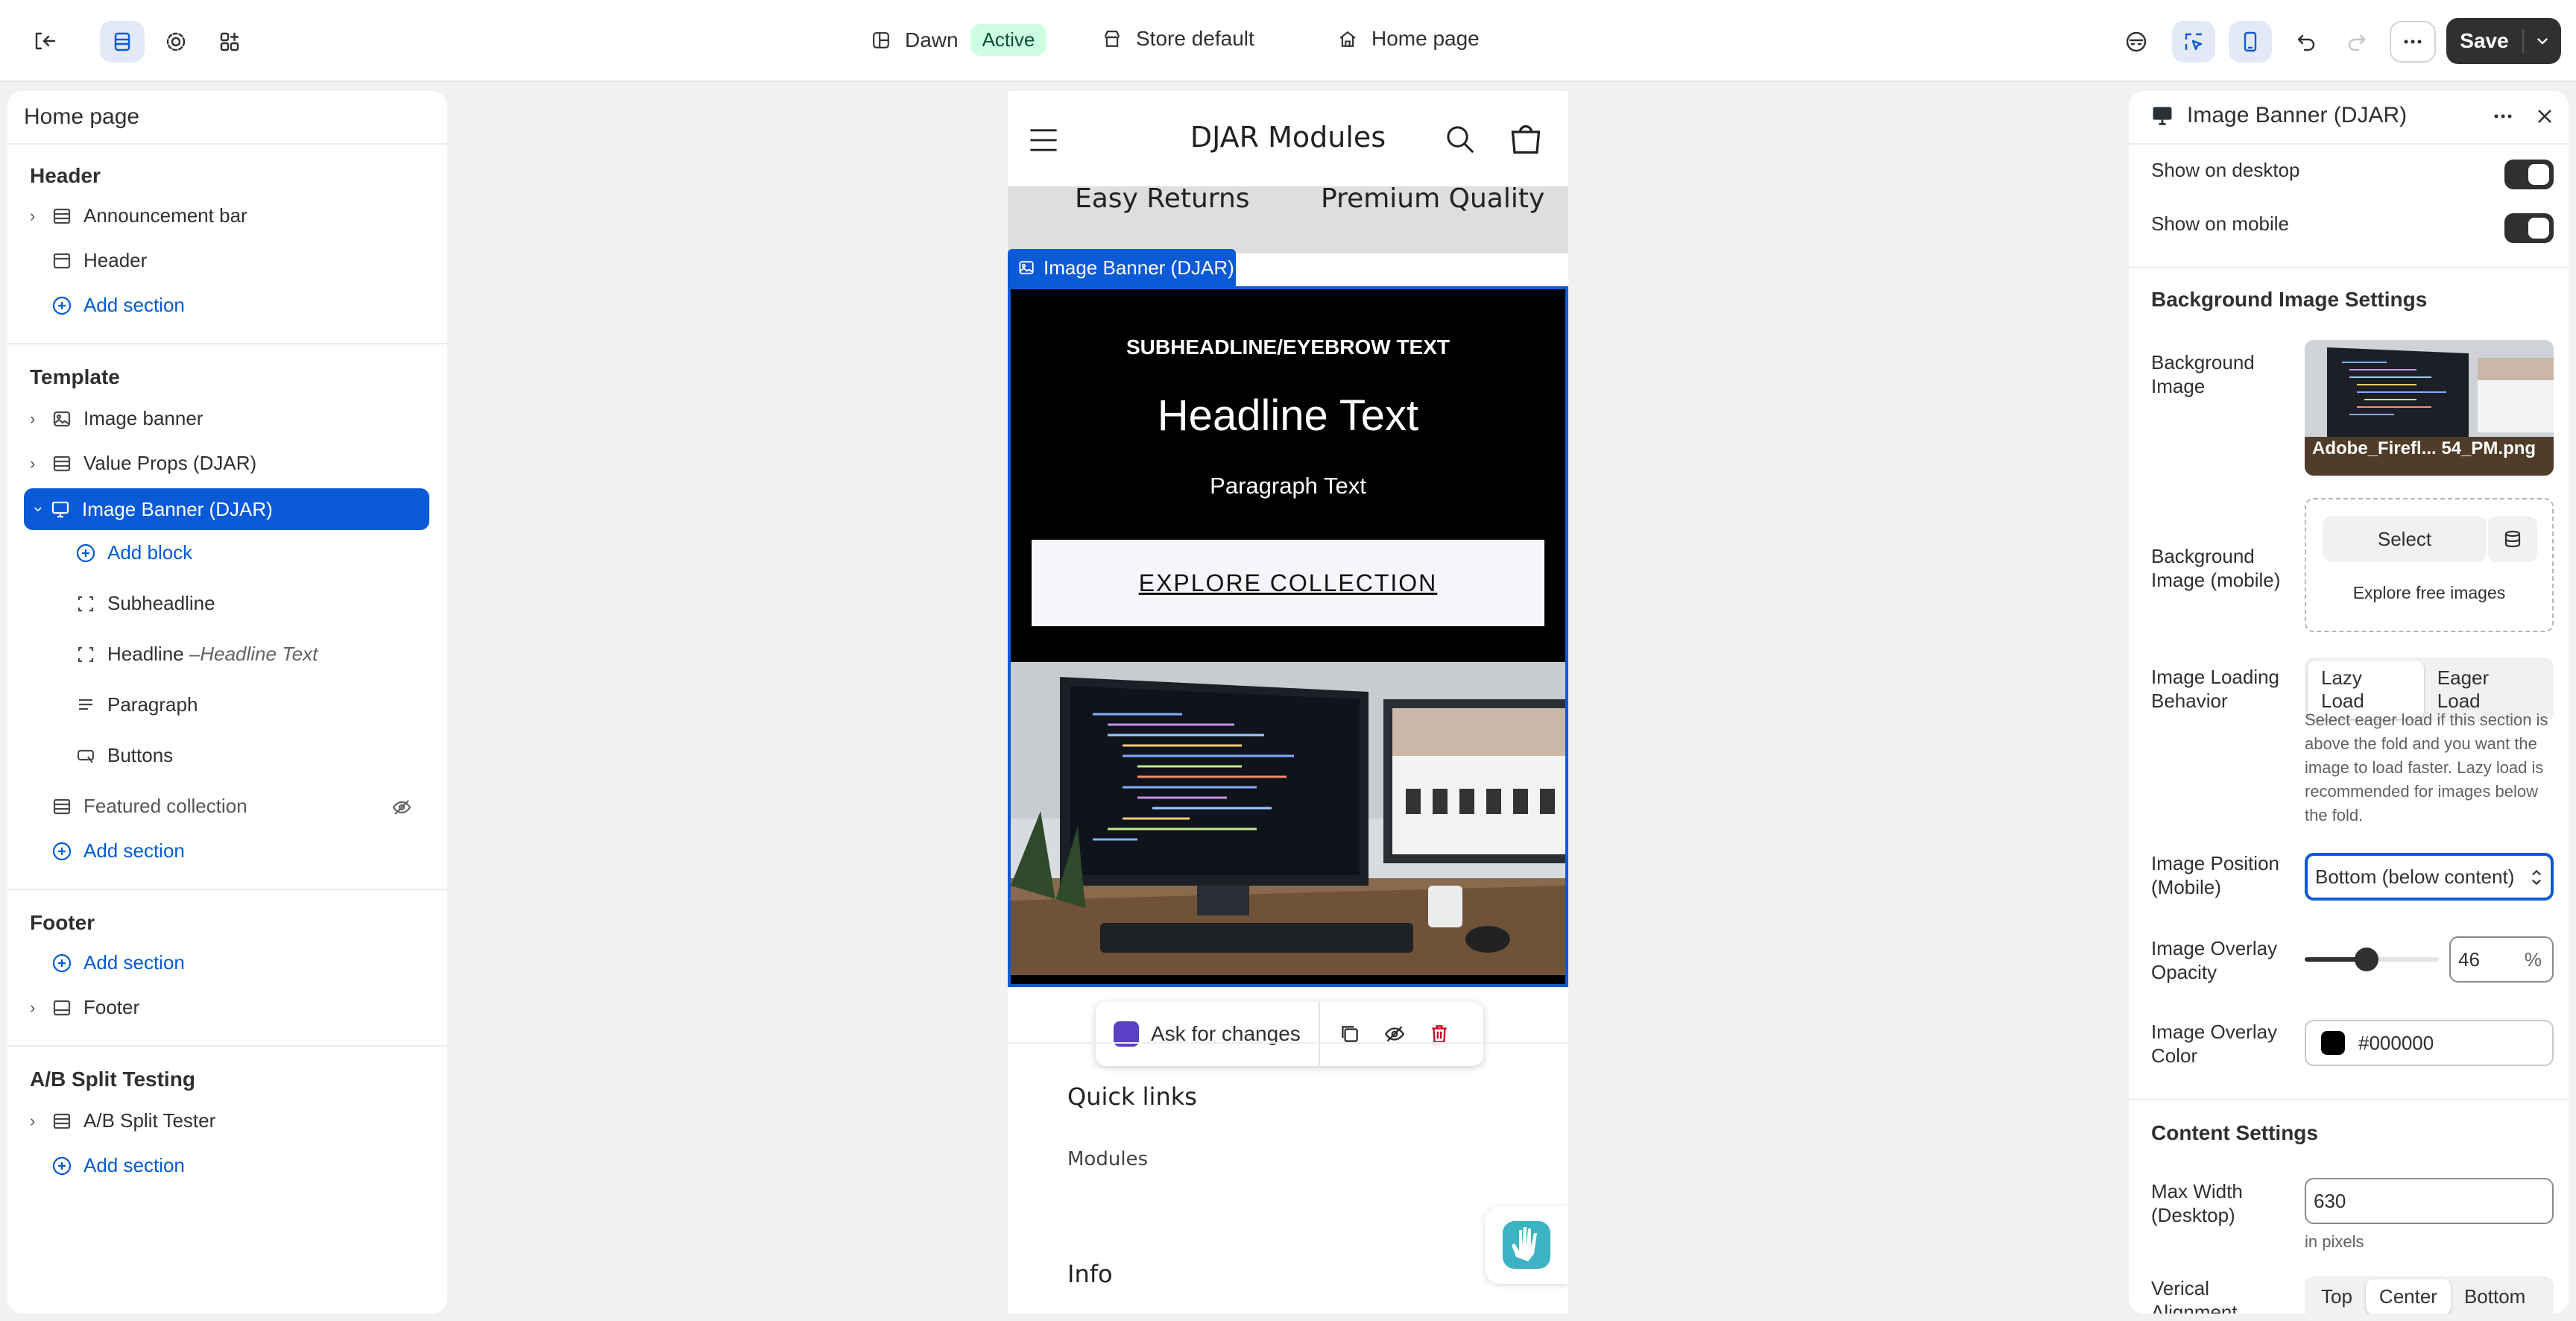  What do you see at coordinates (2214, 1044) in the screenshot?
I see `overlay-color-label: Image Overlay Color` at bounding box center [2214, 1044].